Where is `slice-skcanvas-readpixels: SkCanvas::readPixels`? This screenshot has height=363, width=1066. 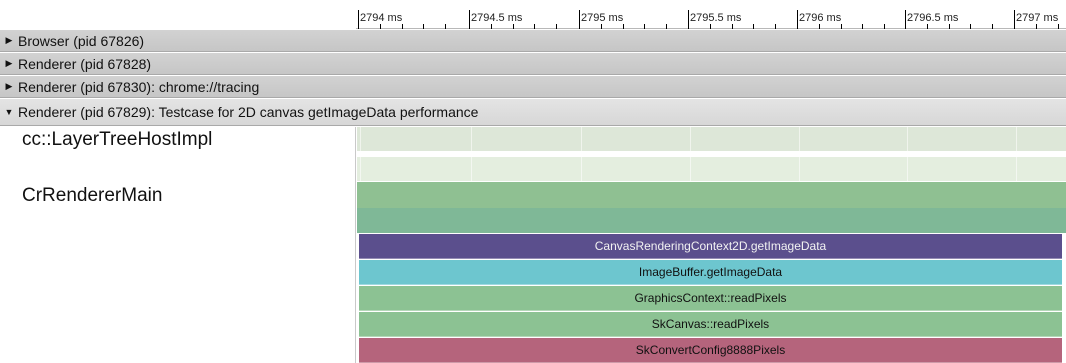
slice-skcanvas-readpixels: SkCanvas::readPixels is located at coordinates (710, 324).